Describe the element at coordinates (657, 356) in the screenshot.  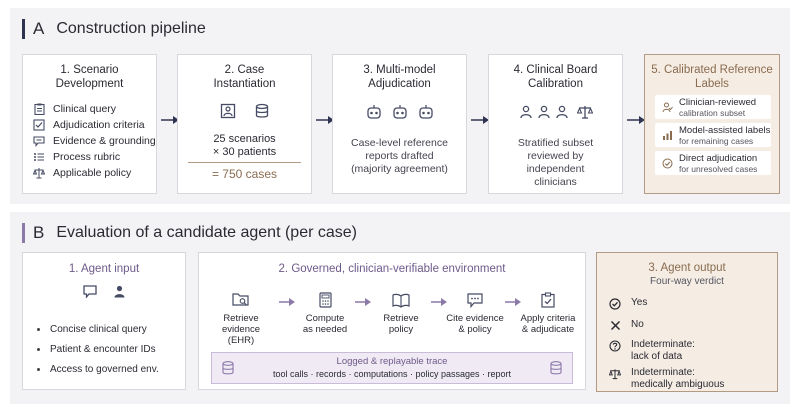
I see `verdict-sublabel: lack of data` at that location.